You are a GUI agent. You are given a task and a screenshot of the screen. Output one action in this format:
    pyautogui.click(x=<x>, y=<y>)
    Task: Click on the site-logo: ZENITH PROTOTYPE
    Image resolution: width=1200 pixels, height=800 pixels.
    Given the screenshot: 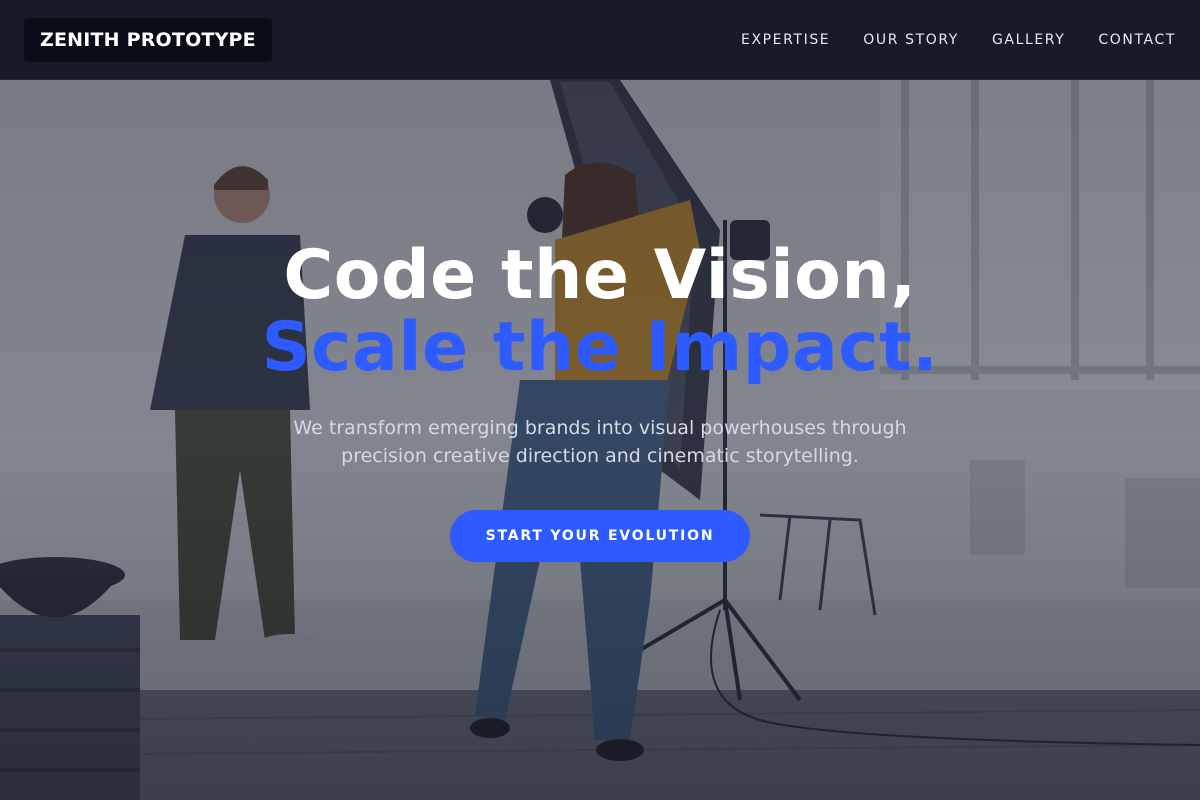 What is the action you would take?
    pyautogui.click(x=148, y=39)
    